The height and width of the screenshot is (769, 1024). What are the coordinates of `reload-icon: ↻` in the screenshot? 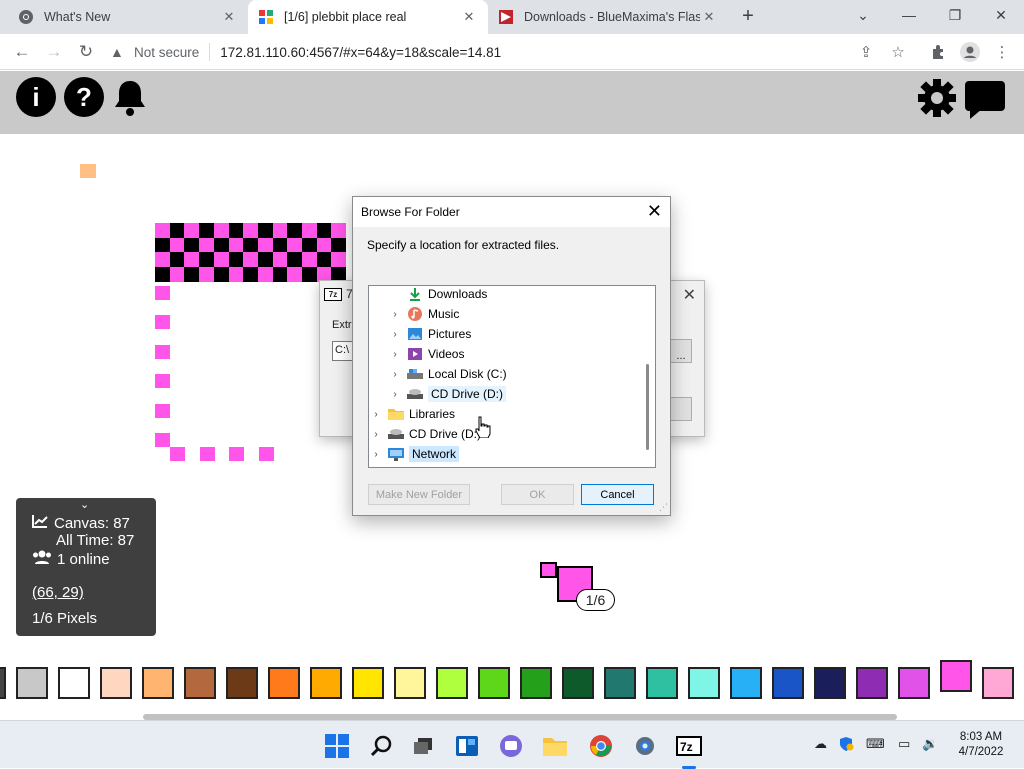 It's located at (86, 52).